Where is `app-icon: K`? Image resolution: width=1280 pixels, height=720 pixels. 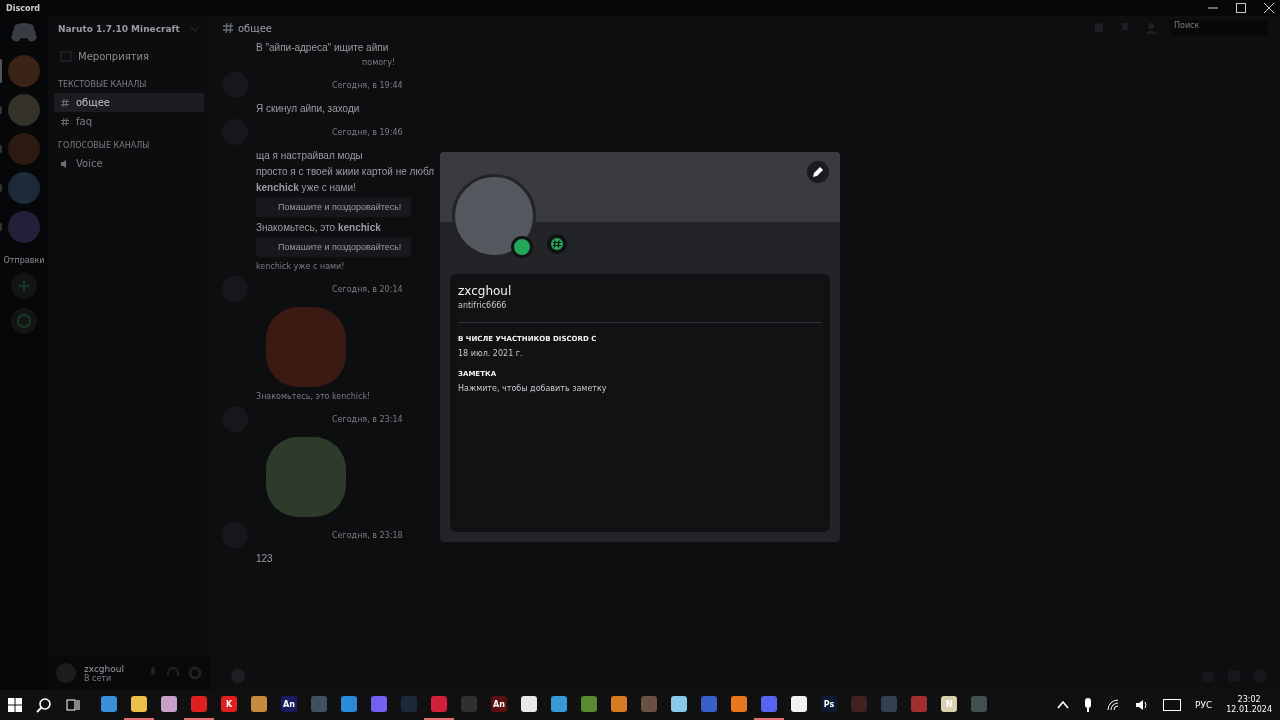 app-icon: K is located at coordinates (229, 704).